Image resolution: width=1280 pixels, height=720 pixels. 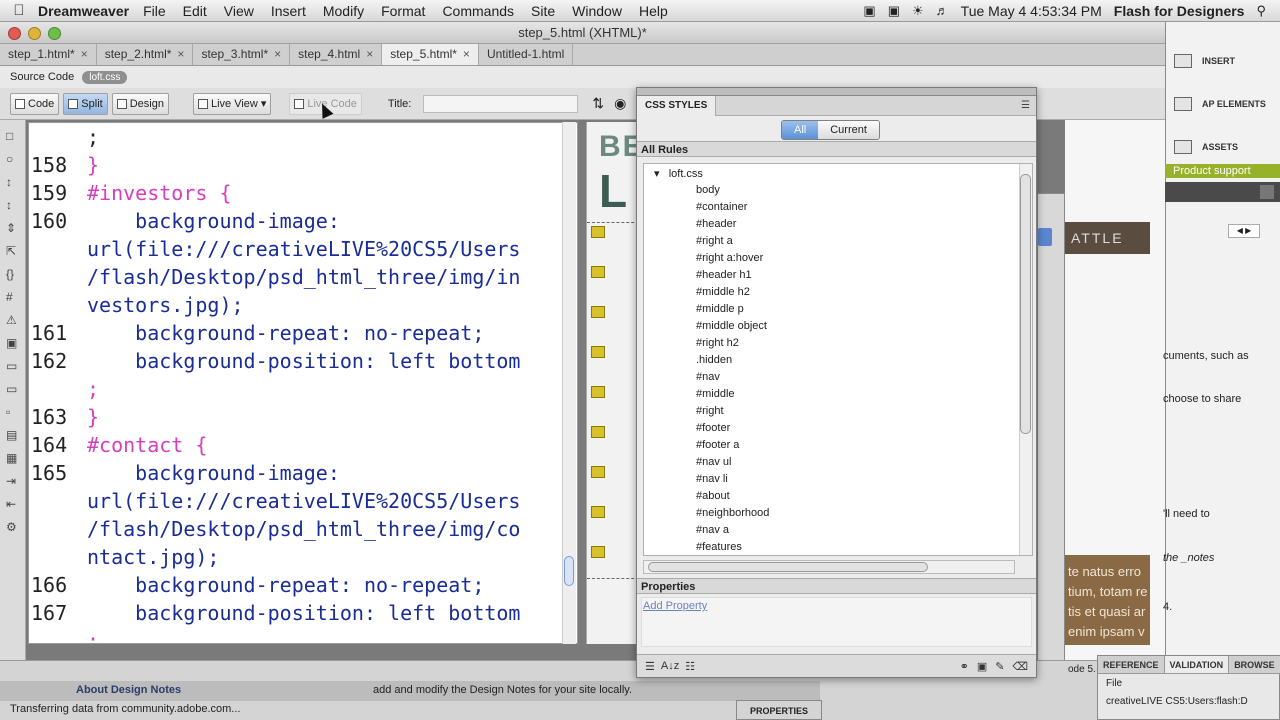 What do you see at coordinates (13, 205) in the screenshot?
I see `collapse-selection-icon: ↕` at bounding box center [13, 205].